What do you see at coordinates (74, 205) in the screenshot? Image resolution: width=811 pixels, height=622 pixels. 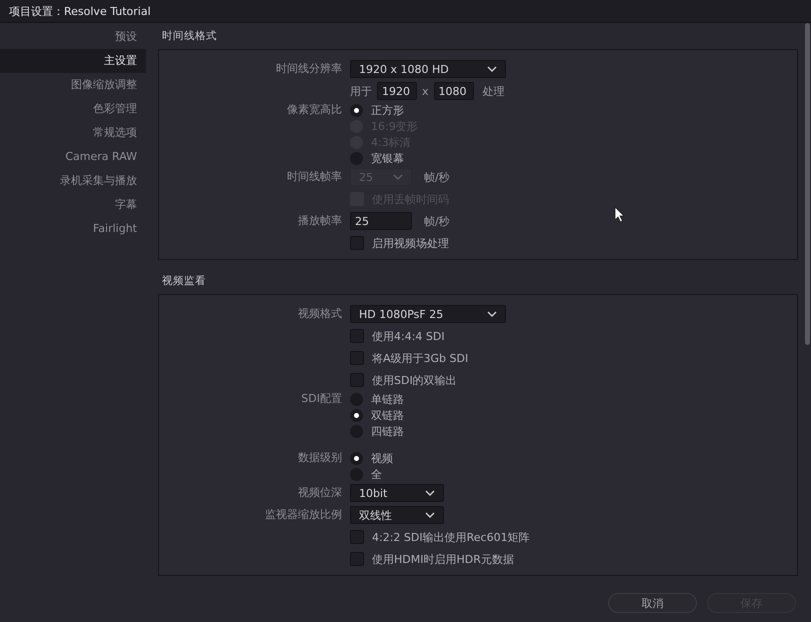 I see `sidebar-item: 字幕` at bounding box center [74, 205].